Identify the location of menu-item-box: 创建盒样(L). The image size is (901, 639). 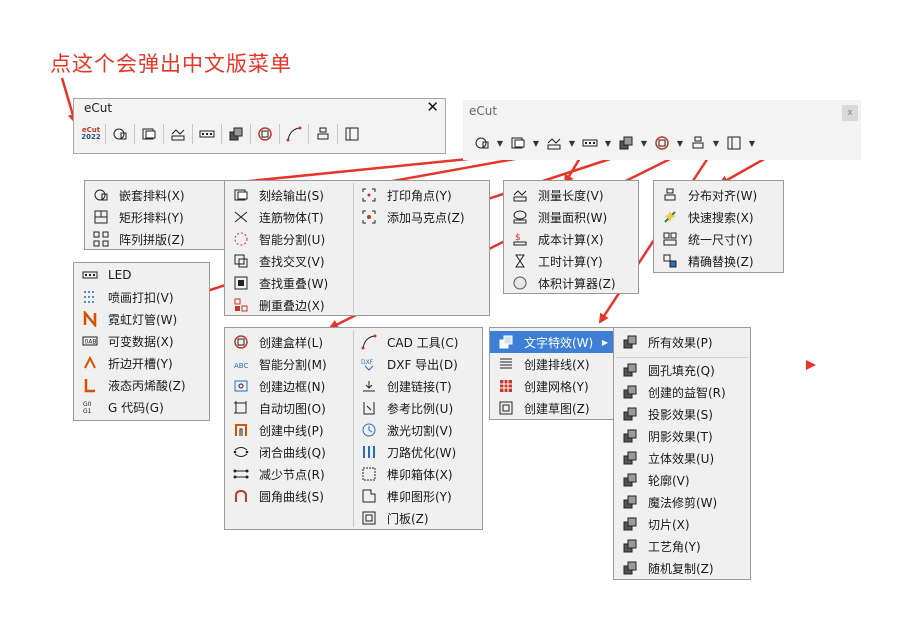
(274, 342).